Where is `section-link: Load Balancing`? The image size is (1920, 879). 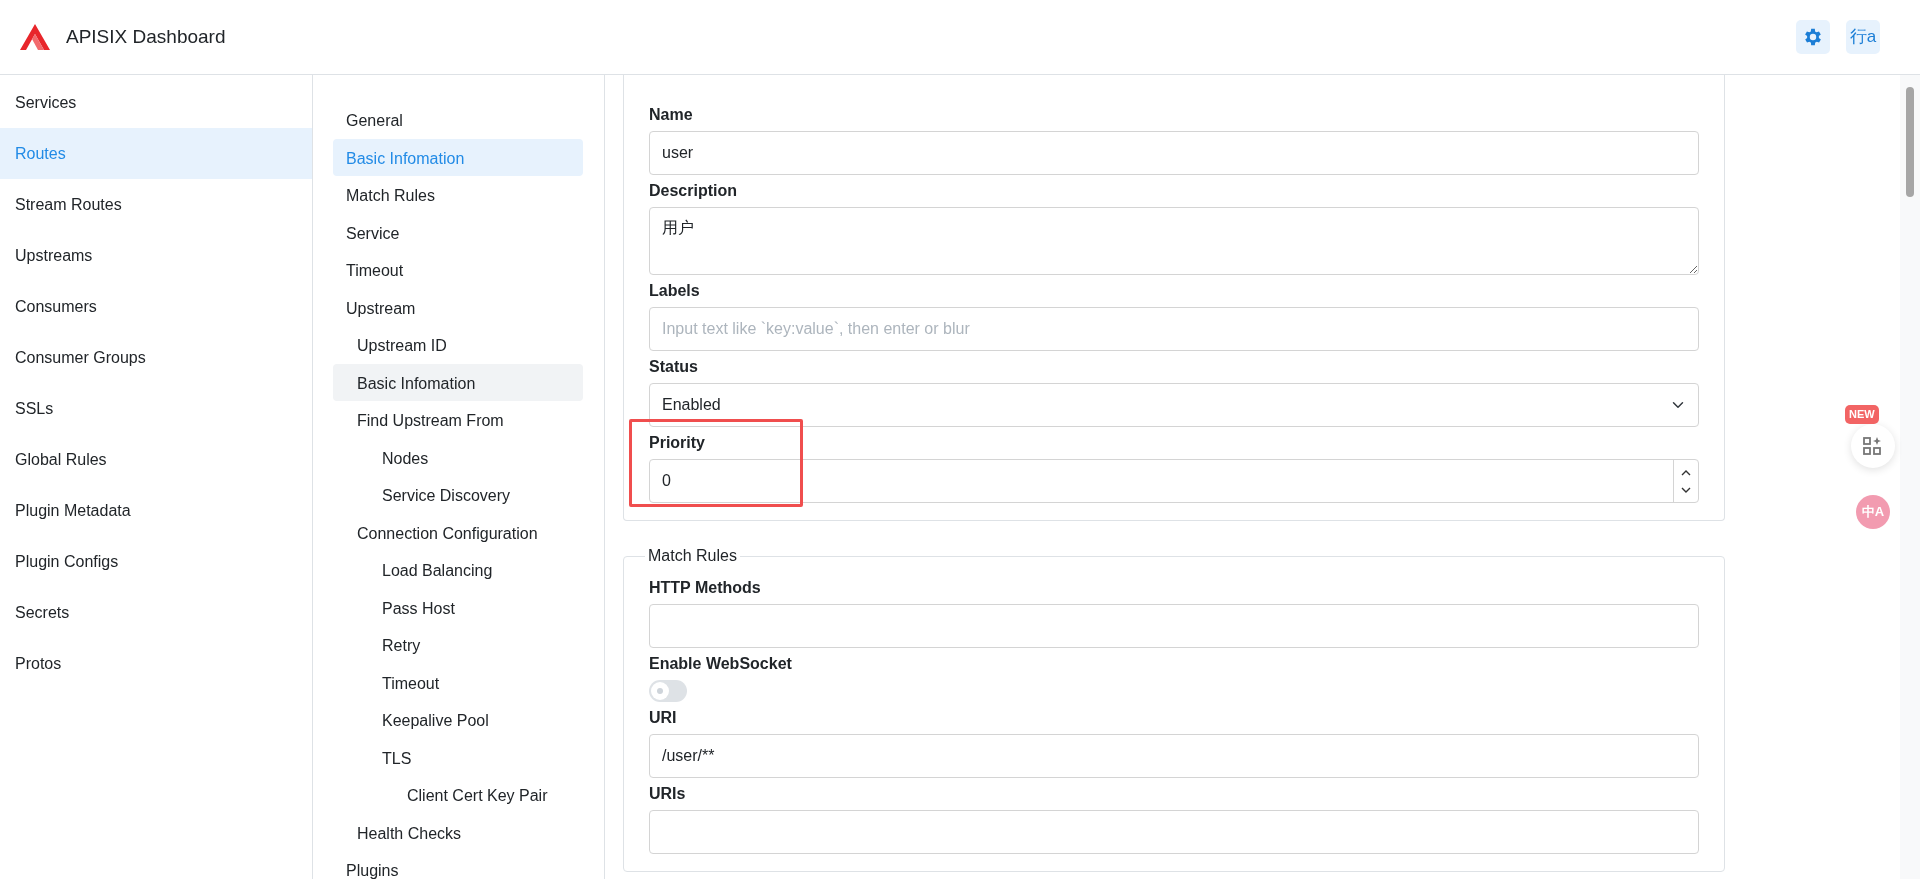
section-link: Load Balancing is located at coordinates (458, 570).